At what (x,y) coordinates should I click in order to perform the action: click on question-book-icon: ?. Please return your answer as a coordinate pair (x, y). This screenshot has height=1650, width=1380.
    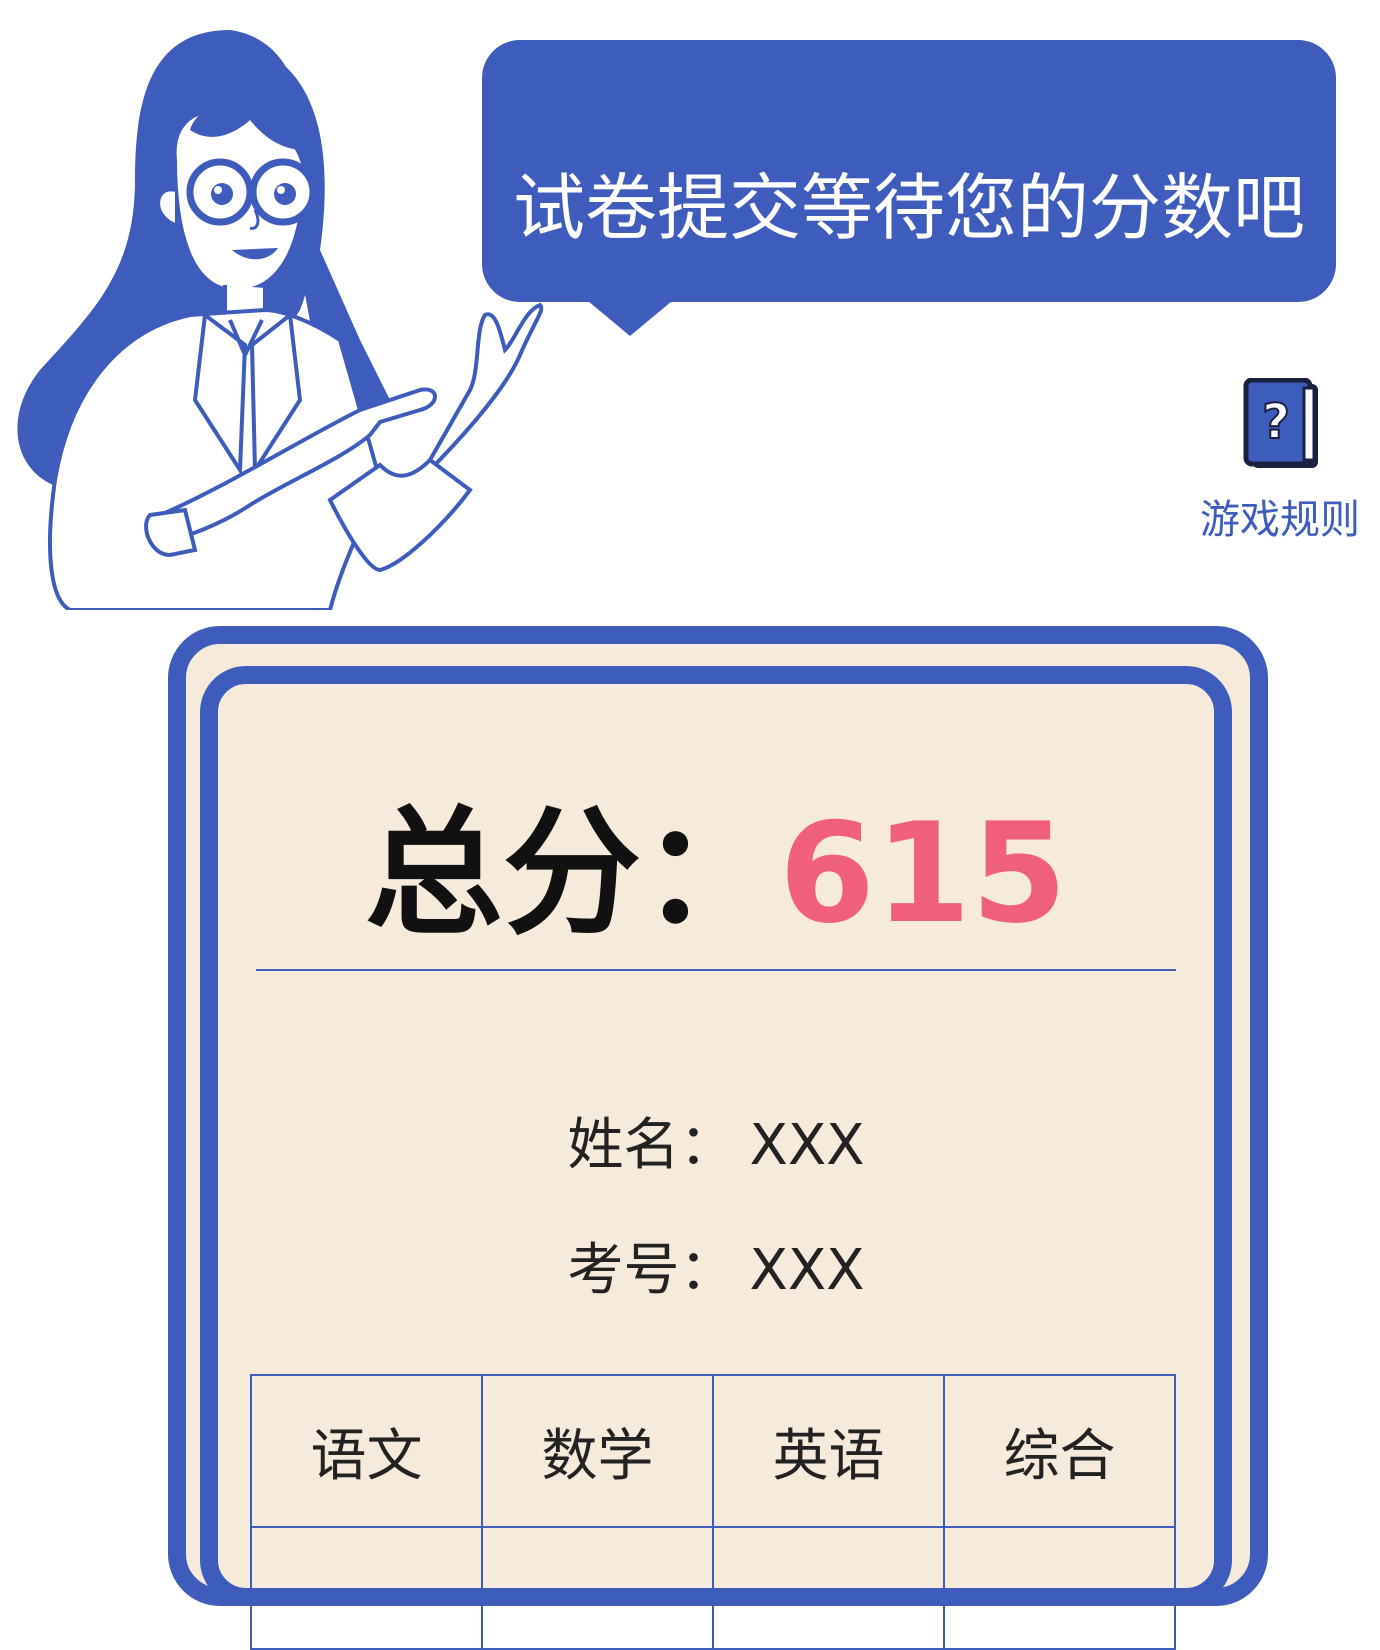
    Looking at the image, I should click on (1280, 423).